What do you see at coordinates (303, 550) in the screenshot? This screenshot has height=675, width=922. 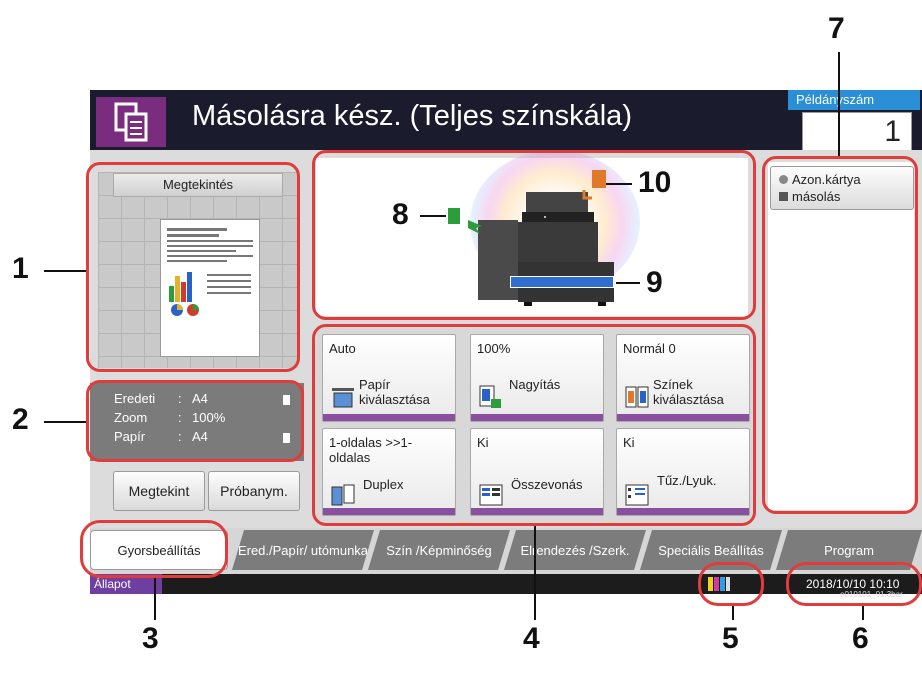 I see `tab-original-paper-finishing: Ered./Papír/ utómunka` at bounding box center [303, 550].